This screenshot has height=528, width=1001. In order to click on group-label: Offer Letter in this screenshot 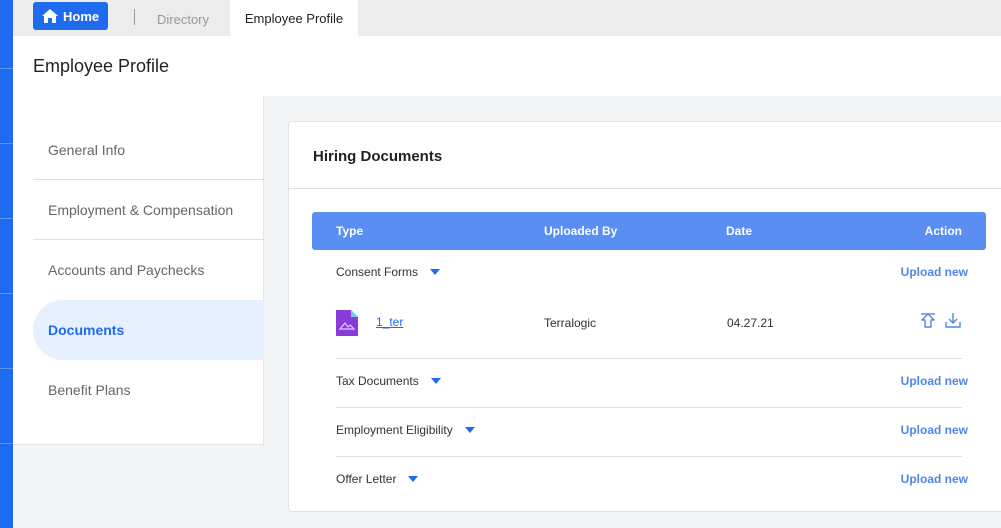, I will do `click(366, 479)`.